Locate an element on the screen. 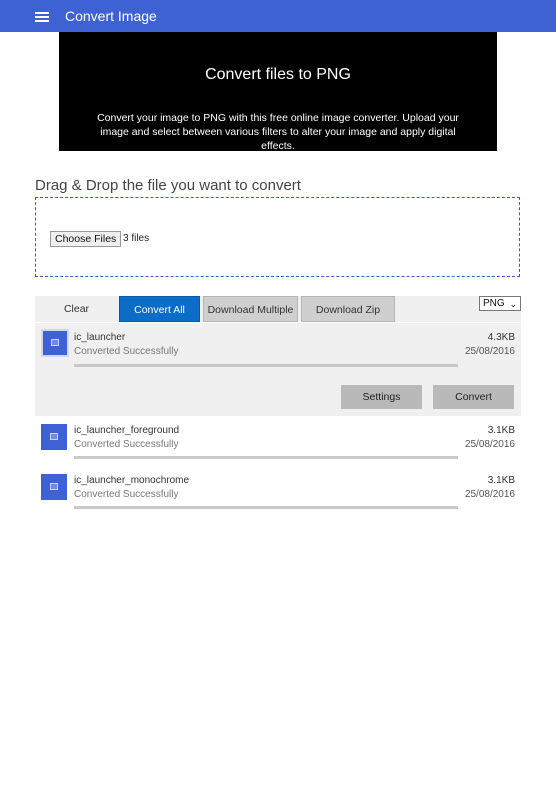 The width and height of the screenshot is (556, 800). app-bar: Convert Image is located at coordinates (278, 16).